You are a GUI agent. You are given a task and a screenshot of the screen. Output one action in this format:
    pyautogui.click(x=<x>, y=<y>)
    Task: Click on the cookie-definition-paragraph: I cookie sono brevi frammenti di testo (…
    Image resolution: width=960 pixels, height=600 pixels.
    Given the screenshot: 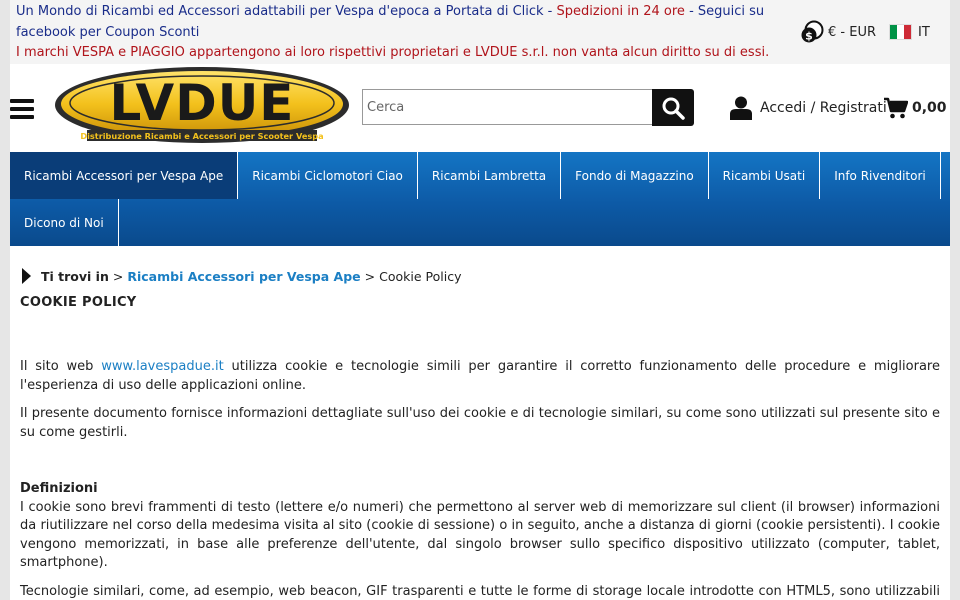 What is the action you would take?
    pyautogui.click(x=480, y=535)
    